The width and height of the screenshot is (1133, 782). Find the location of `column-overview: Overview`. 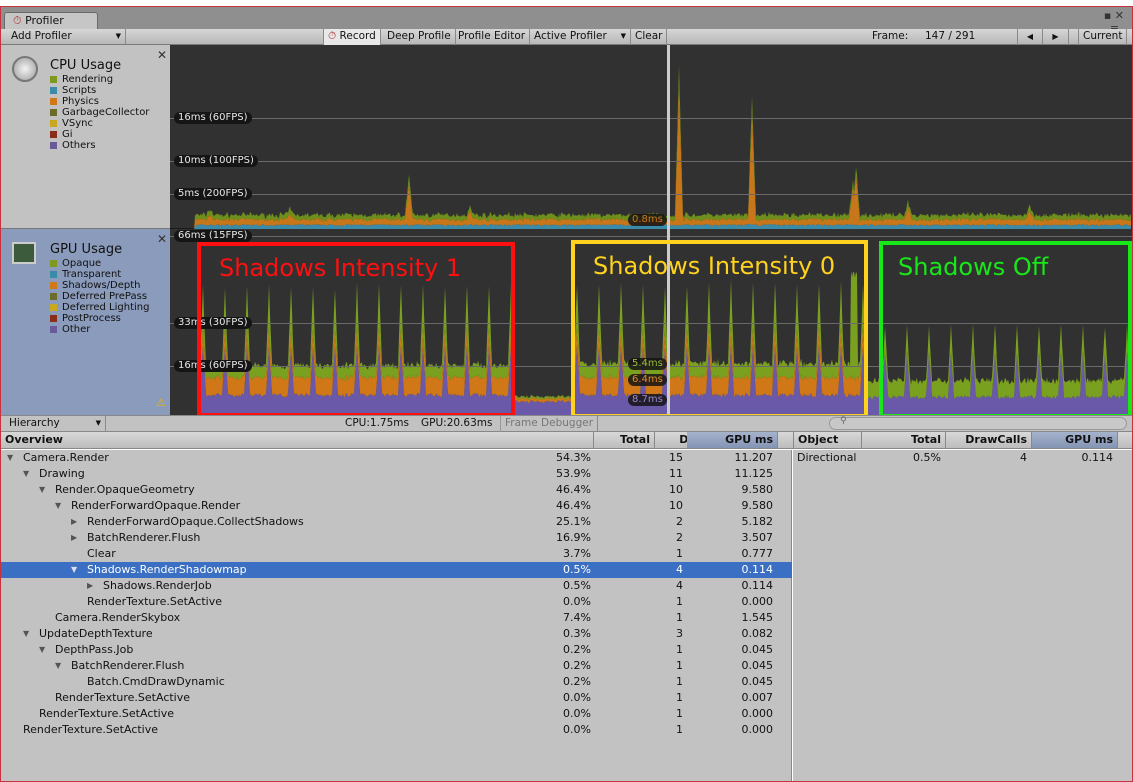

column-overview: Overview is located at coordinates (297, 440).